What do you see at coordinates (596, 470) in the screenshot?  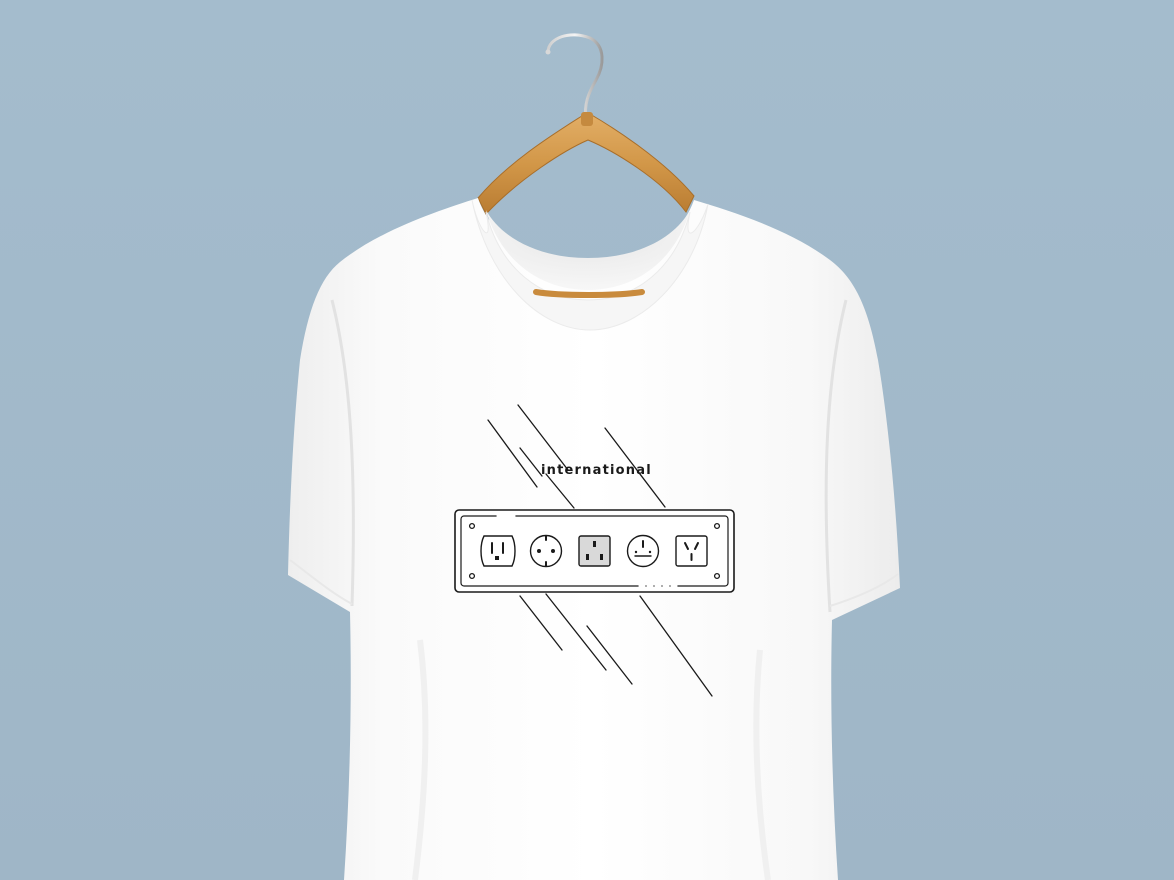 I see `print-word: international` at bounding box center [596, 470].